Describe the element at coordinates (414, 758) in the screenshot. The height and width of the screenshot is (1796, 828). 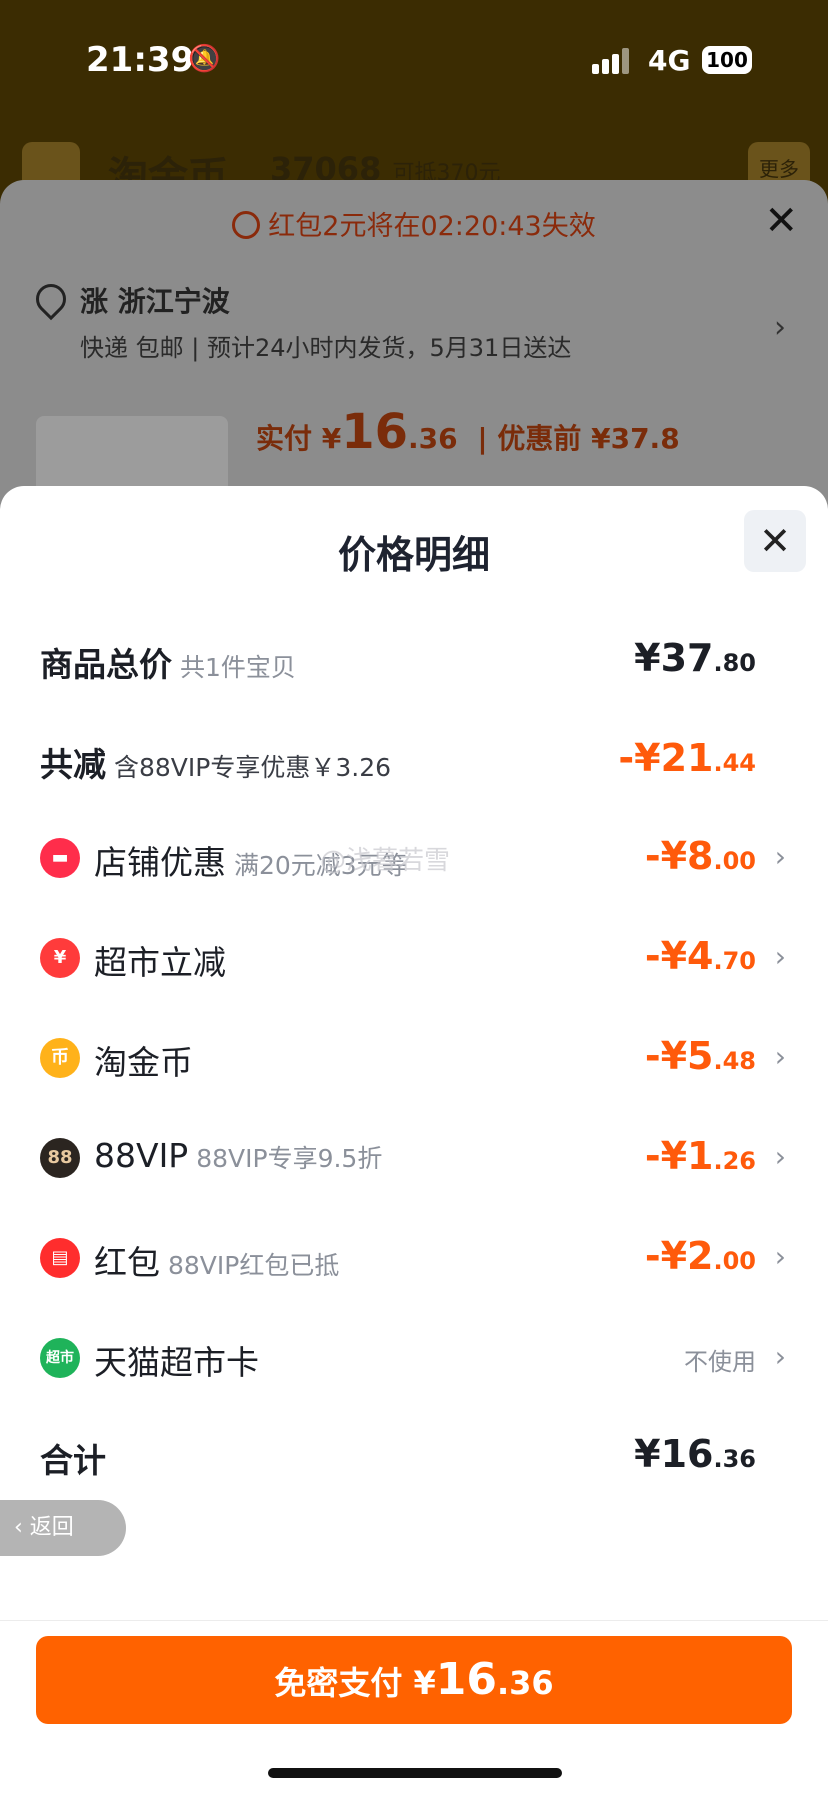
I see `row-total-discount: 共减 含88VIP专享优惠￥3.26 -¥21.44` at that location.